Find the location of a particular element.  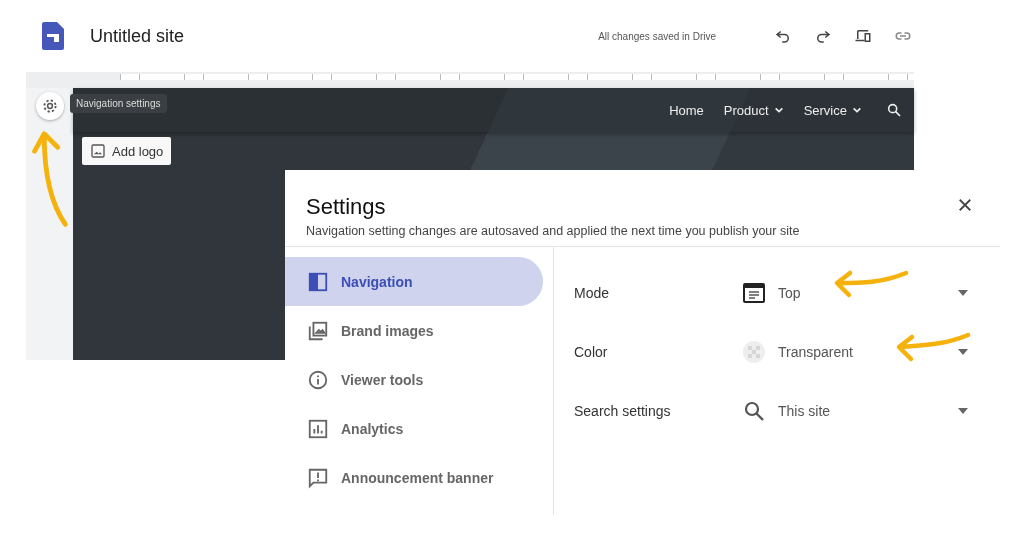

tooltip: Navigation settings is located at coordinates (118, 103).